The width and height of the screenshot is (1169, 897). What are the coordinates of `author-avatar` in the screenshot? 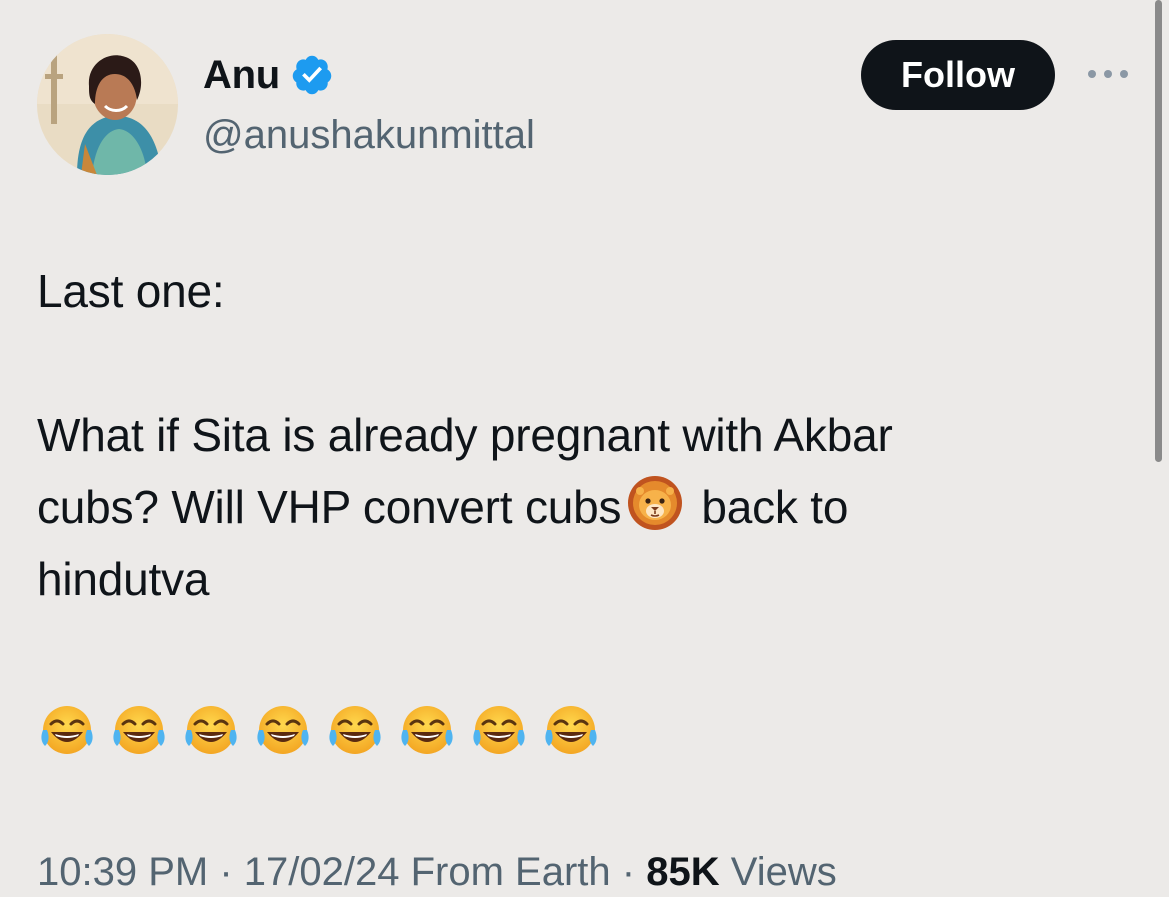 It's located at (107, 104).